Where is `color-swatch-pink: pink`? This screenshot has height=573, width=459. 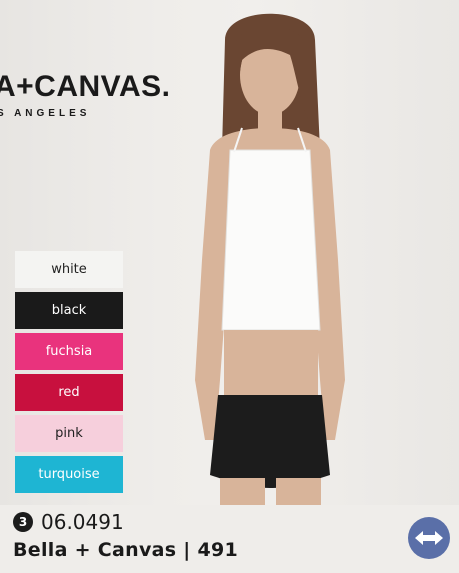 color-swatch-pink: pink is located at coordinates (69, 433).